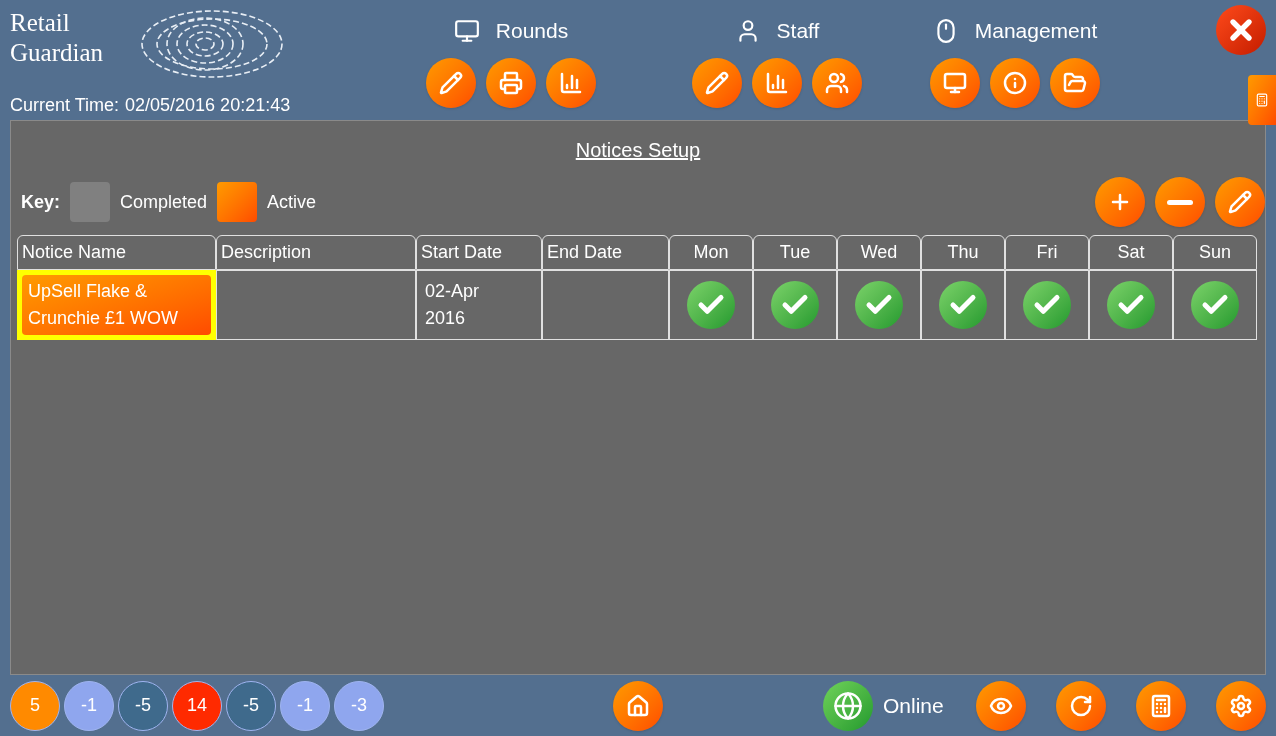 This screenshot has height=736, width=1276. I want to click on printer-icon, so click(511, 83).